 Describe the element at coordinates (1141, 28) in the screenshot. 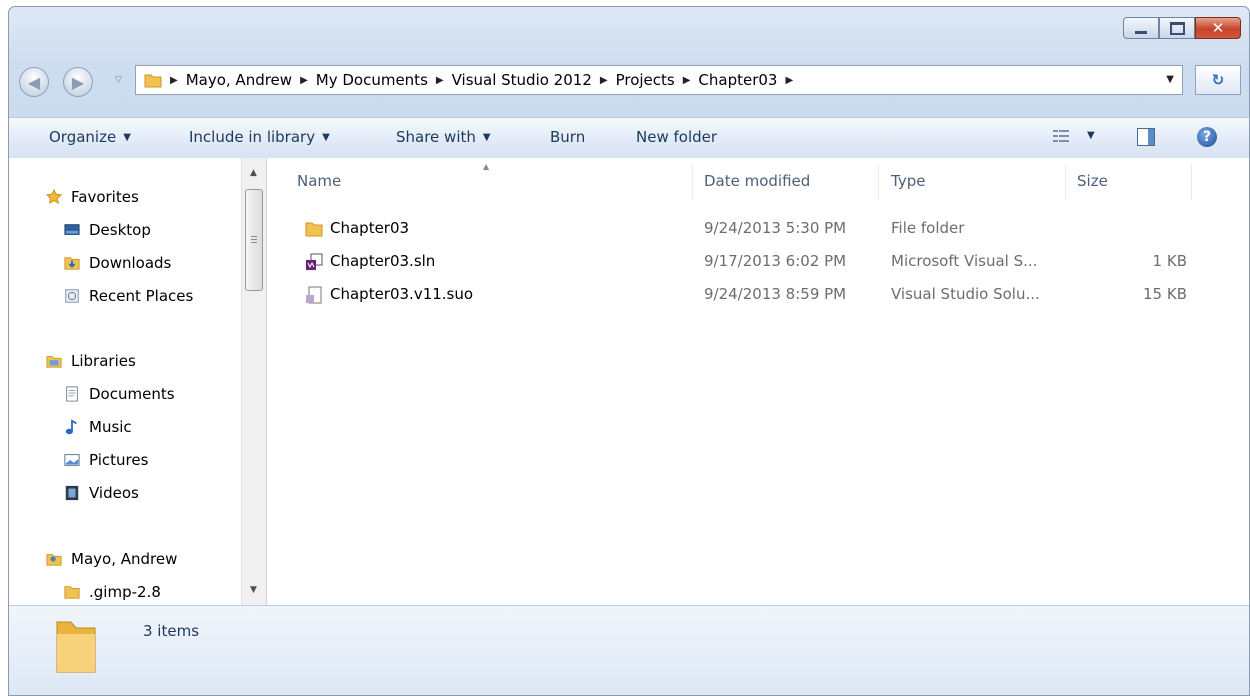

I see `minimize-button` at that location.